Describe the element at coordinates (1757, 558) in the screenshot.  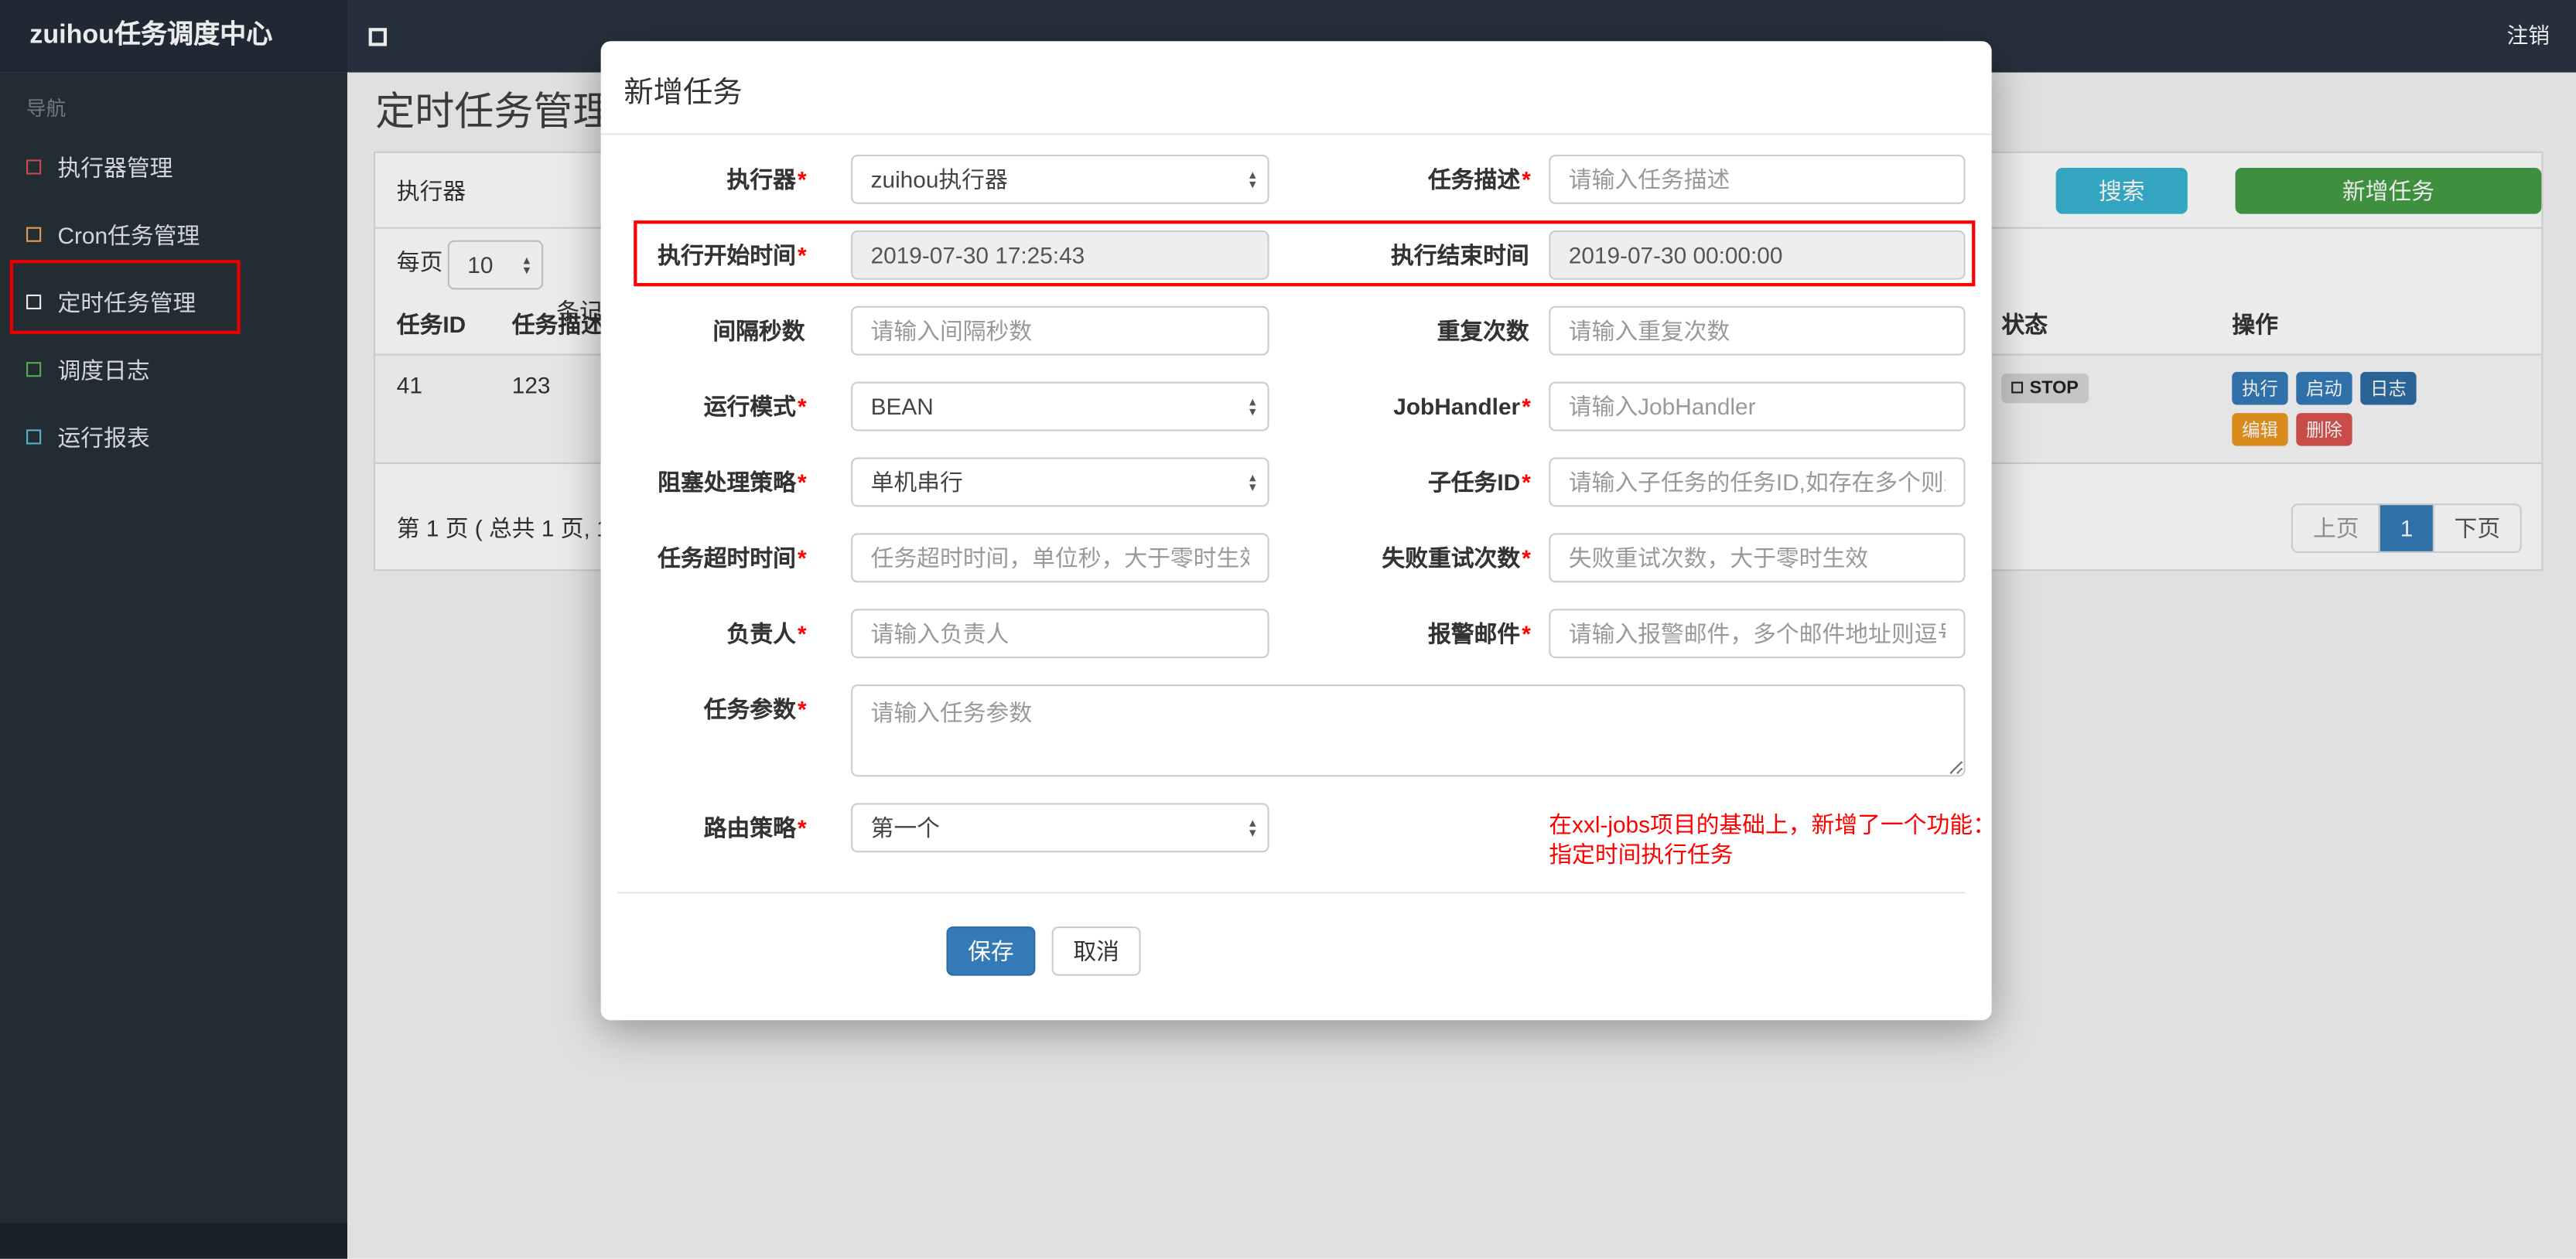
I see `retry-input` at that location.